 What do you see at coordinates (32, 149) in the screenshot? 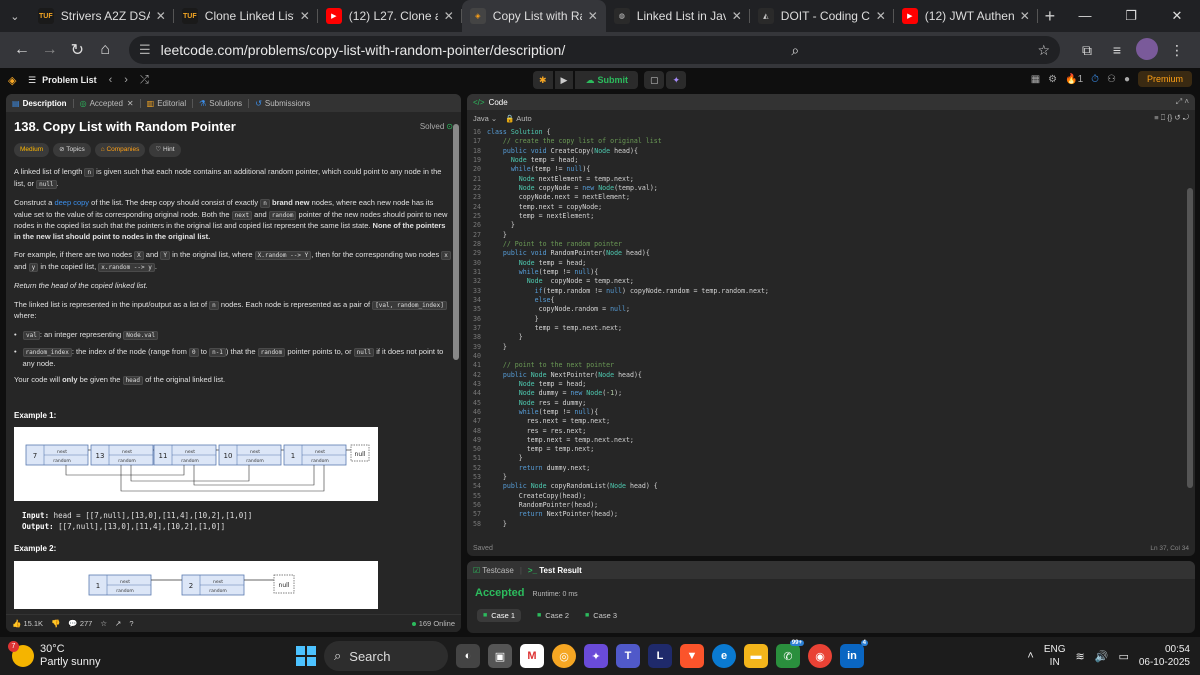
I see `difficulty-badge: Medium` at bounding box center [32, 149].